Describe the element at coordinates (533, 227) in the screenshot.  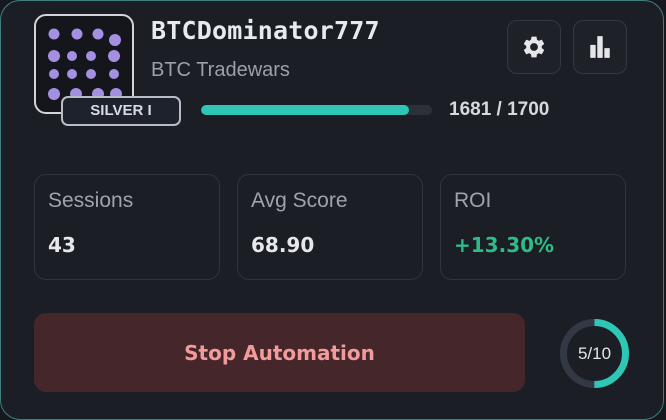
I see `stat-card-roi: ROI +13.30%` at that location.